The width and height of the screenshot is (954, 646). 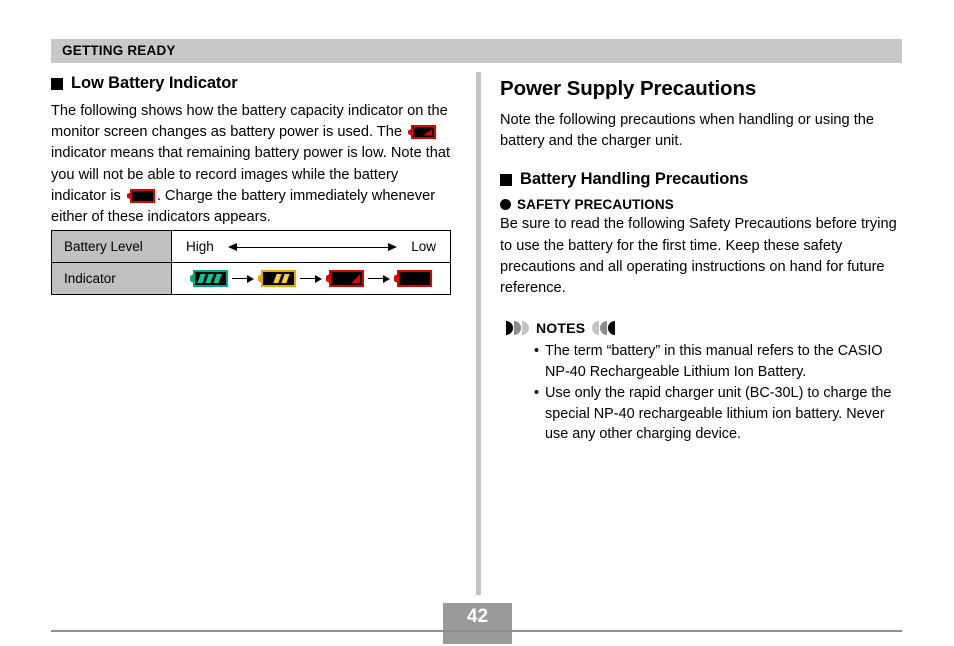 I want to click on battery-medium-yellow-icon, so click(x=277, y=278).